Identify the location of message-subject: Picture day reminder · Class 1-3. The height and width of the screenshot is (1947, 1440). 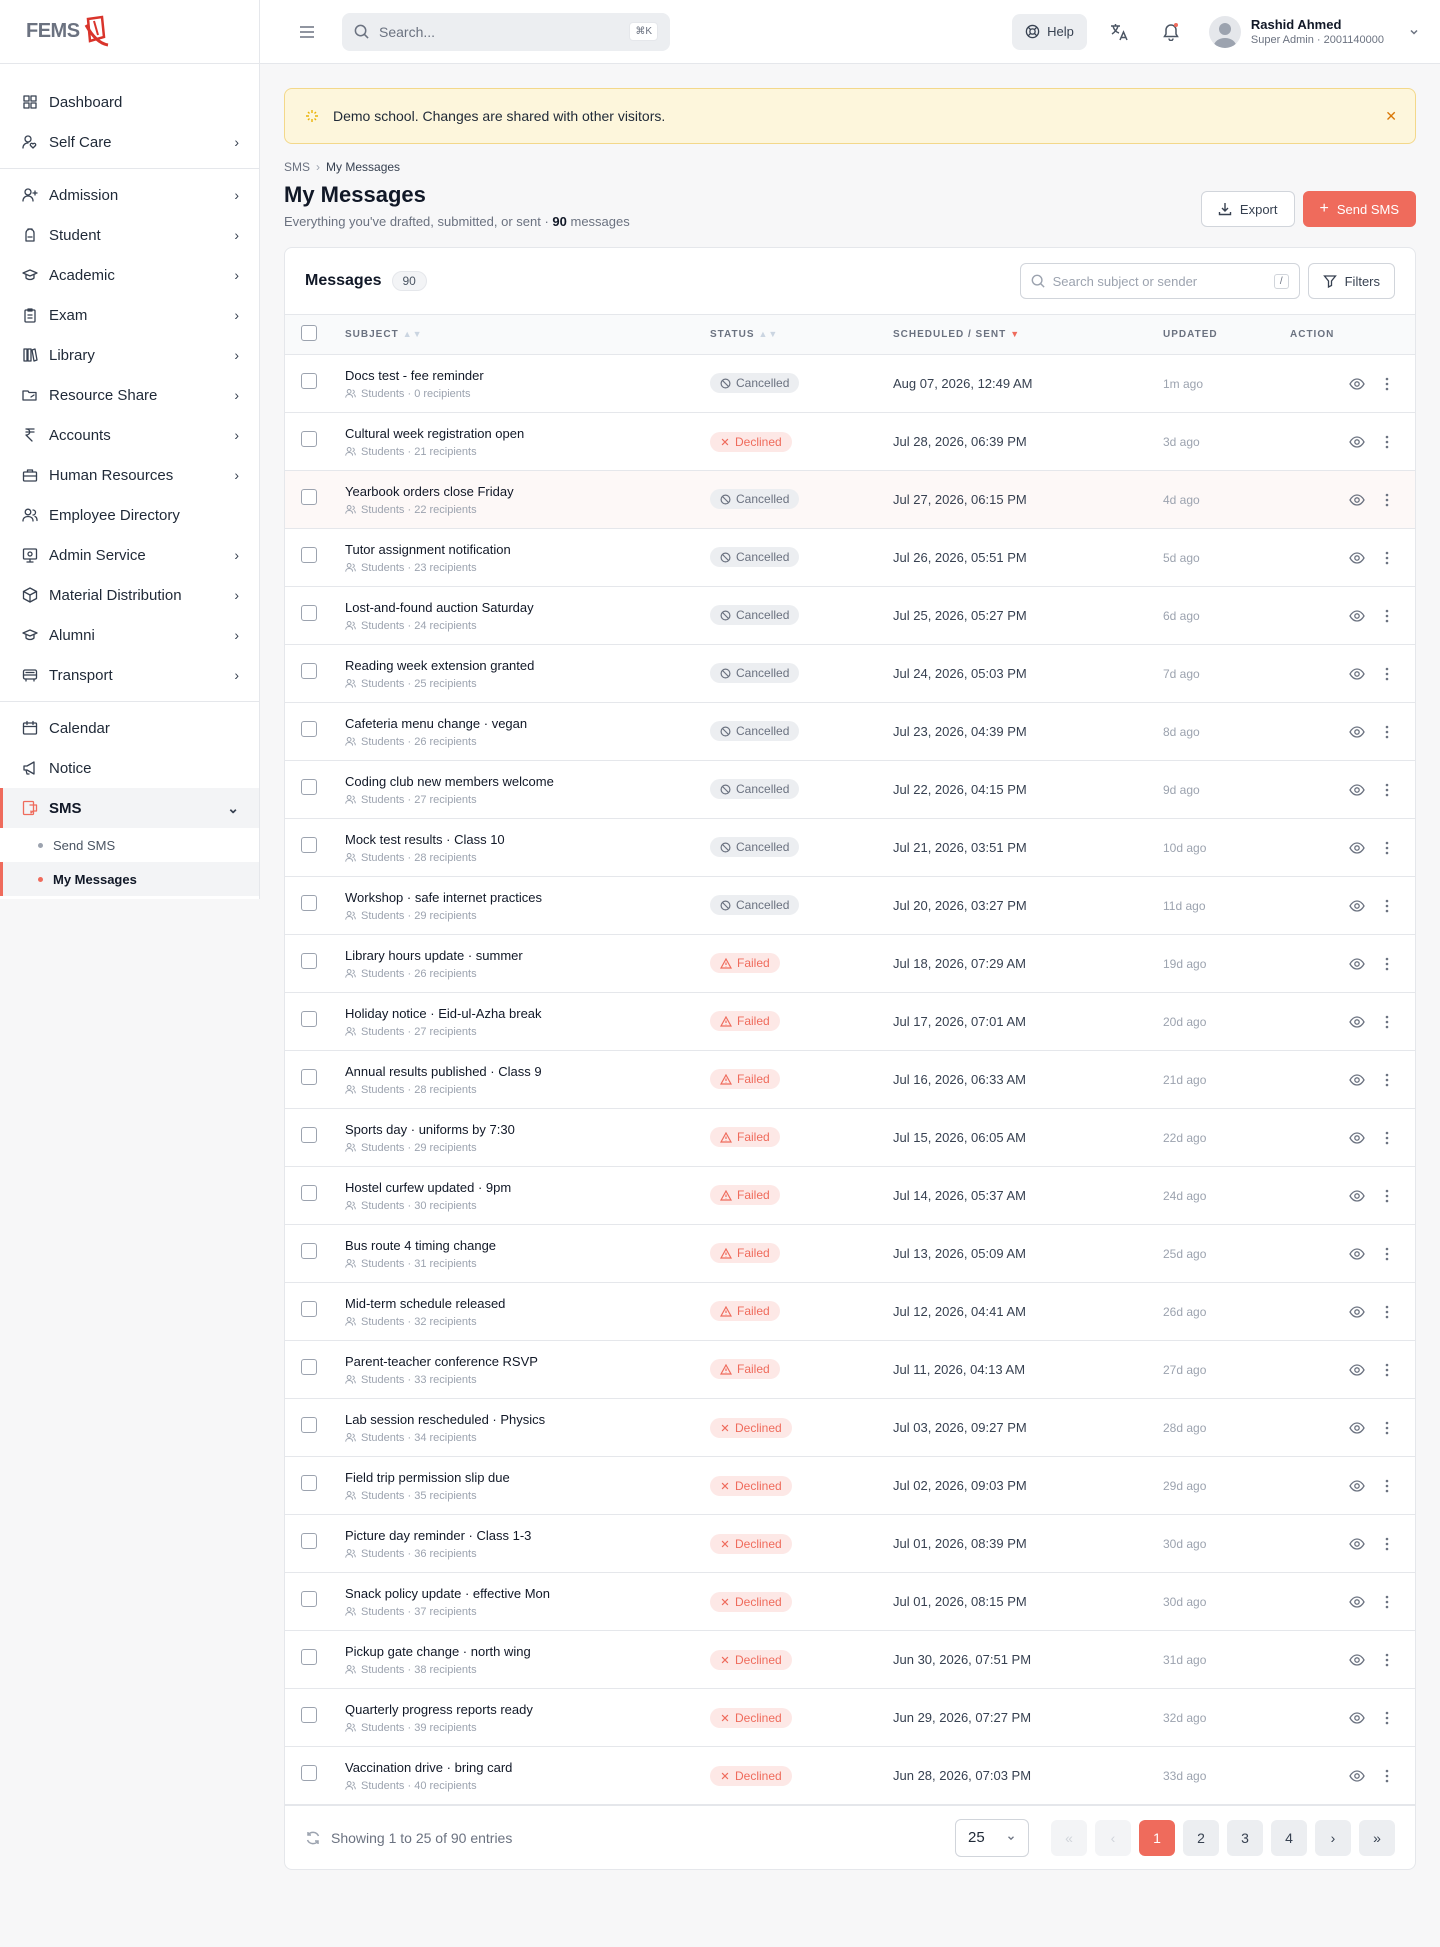
(527, 1535).